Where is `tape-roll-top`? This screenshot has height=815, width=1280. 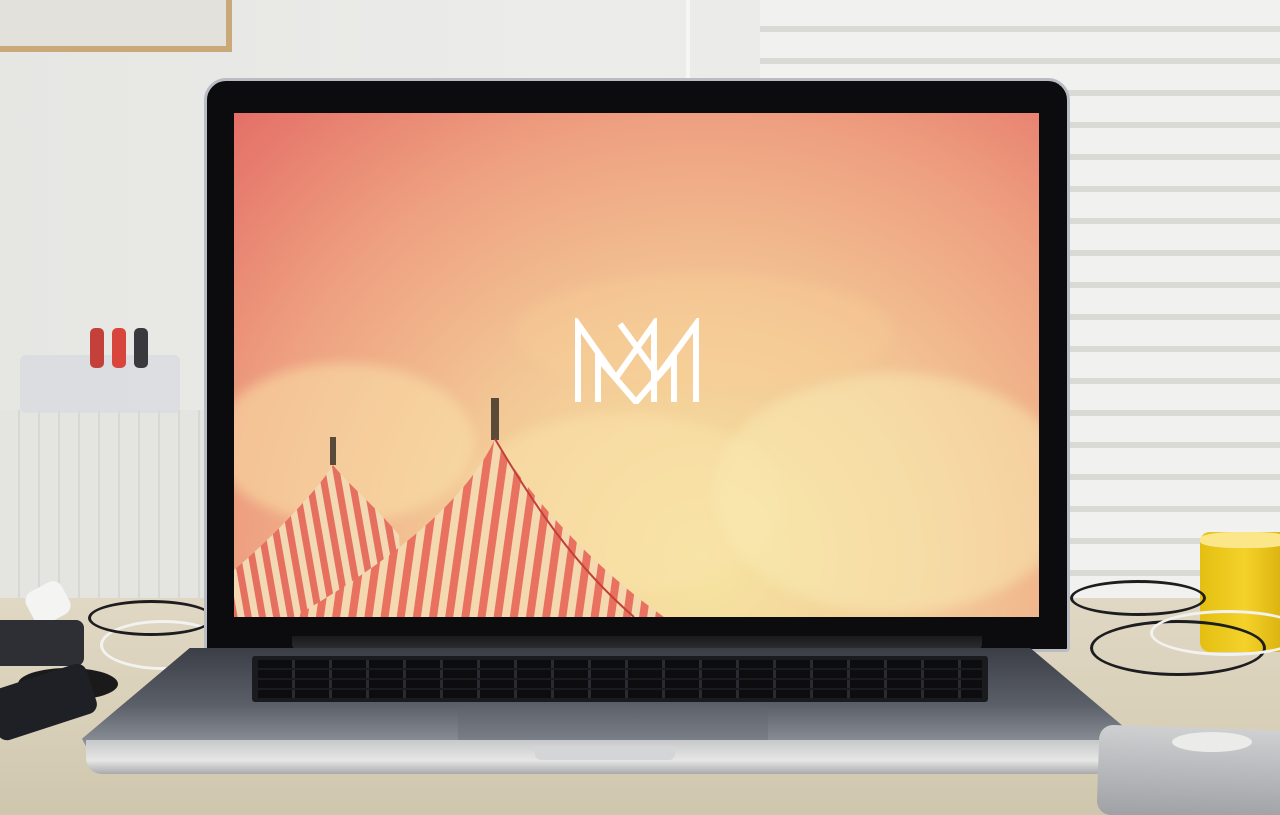 tape-roll-top is located at coordinates (1240, 540).